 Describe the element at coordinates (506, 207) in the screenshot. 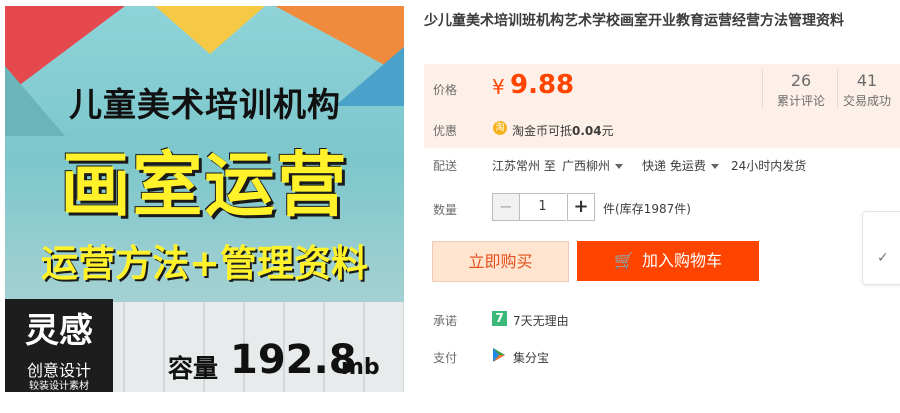

I see `quantity-decrease-button: −` at that location.